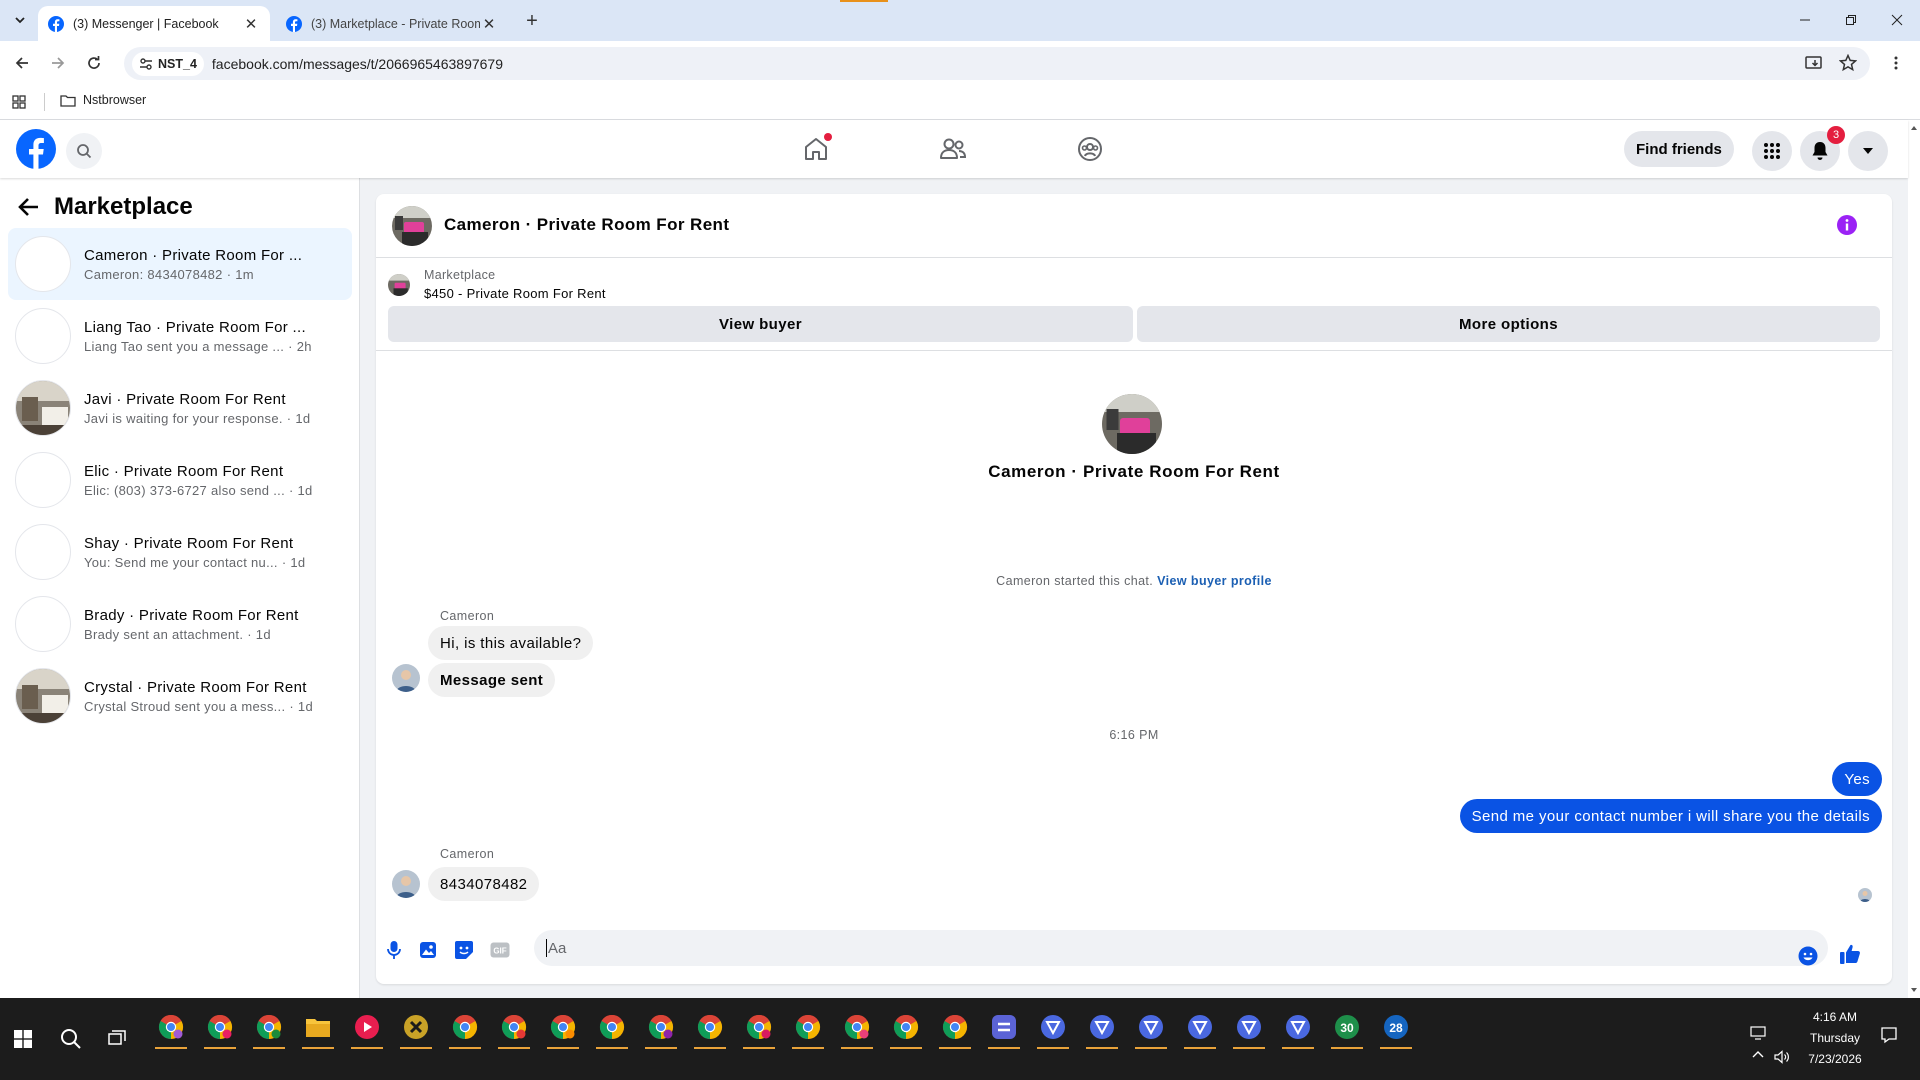  Describe the element at coordinates (58, 63) in the screenshot. I see `forward-button` at that location.